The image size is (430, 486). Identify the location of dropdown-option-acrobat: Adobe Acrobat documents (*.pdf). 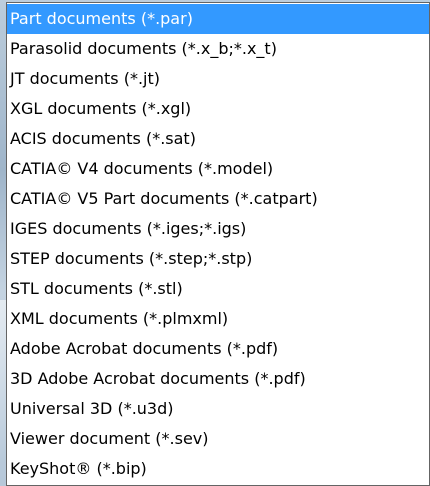
(218, 349).